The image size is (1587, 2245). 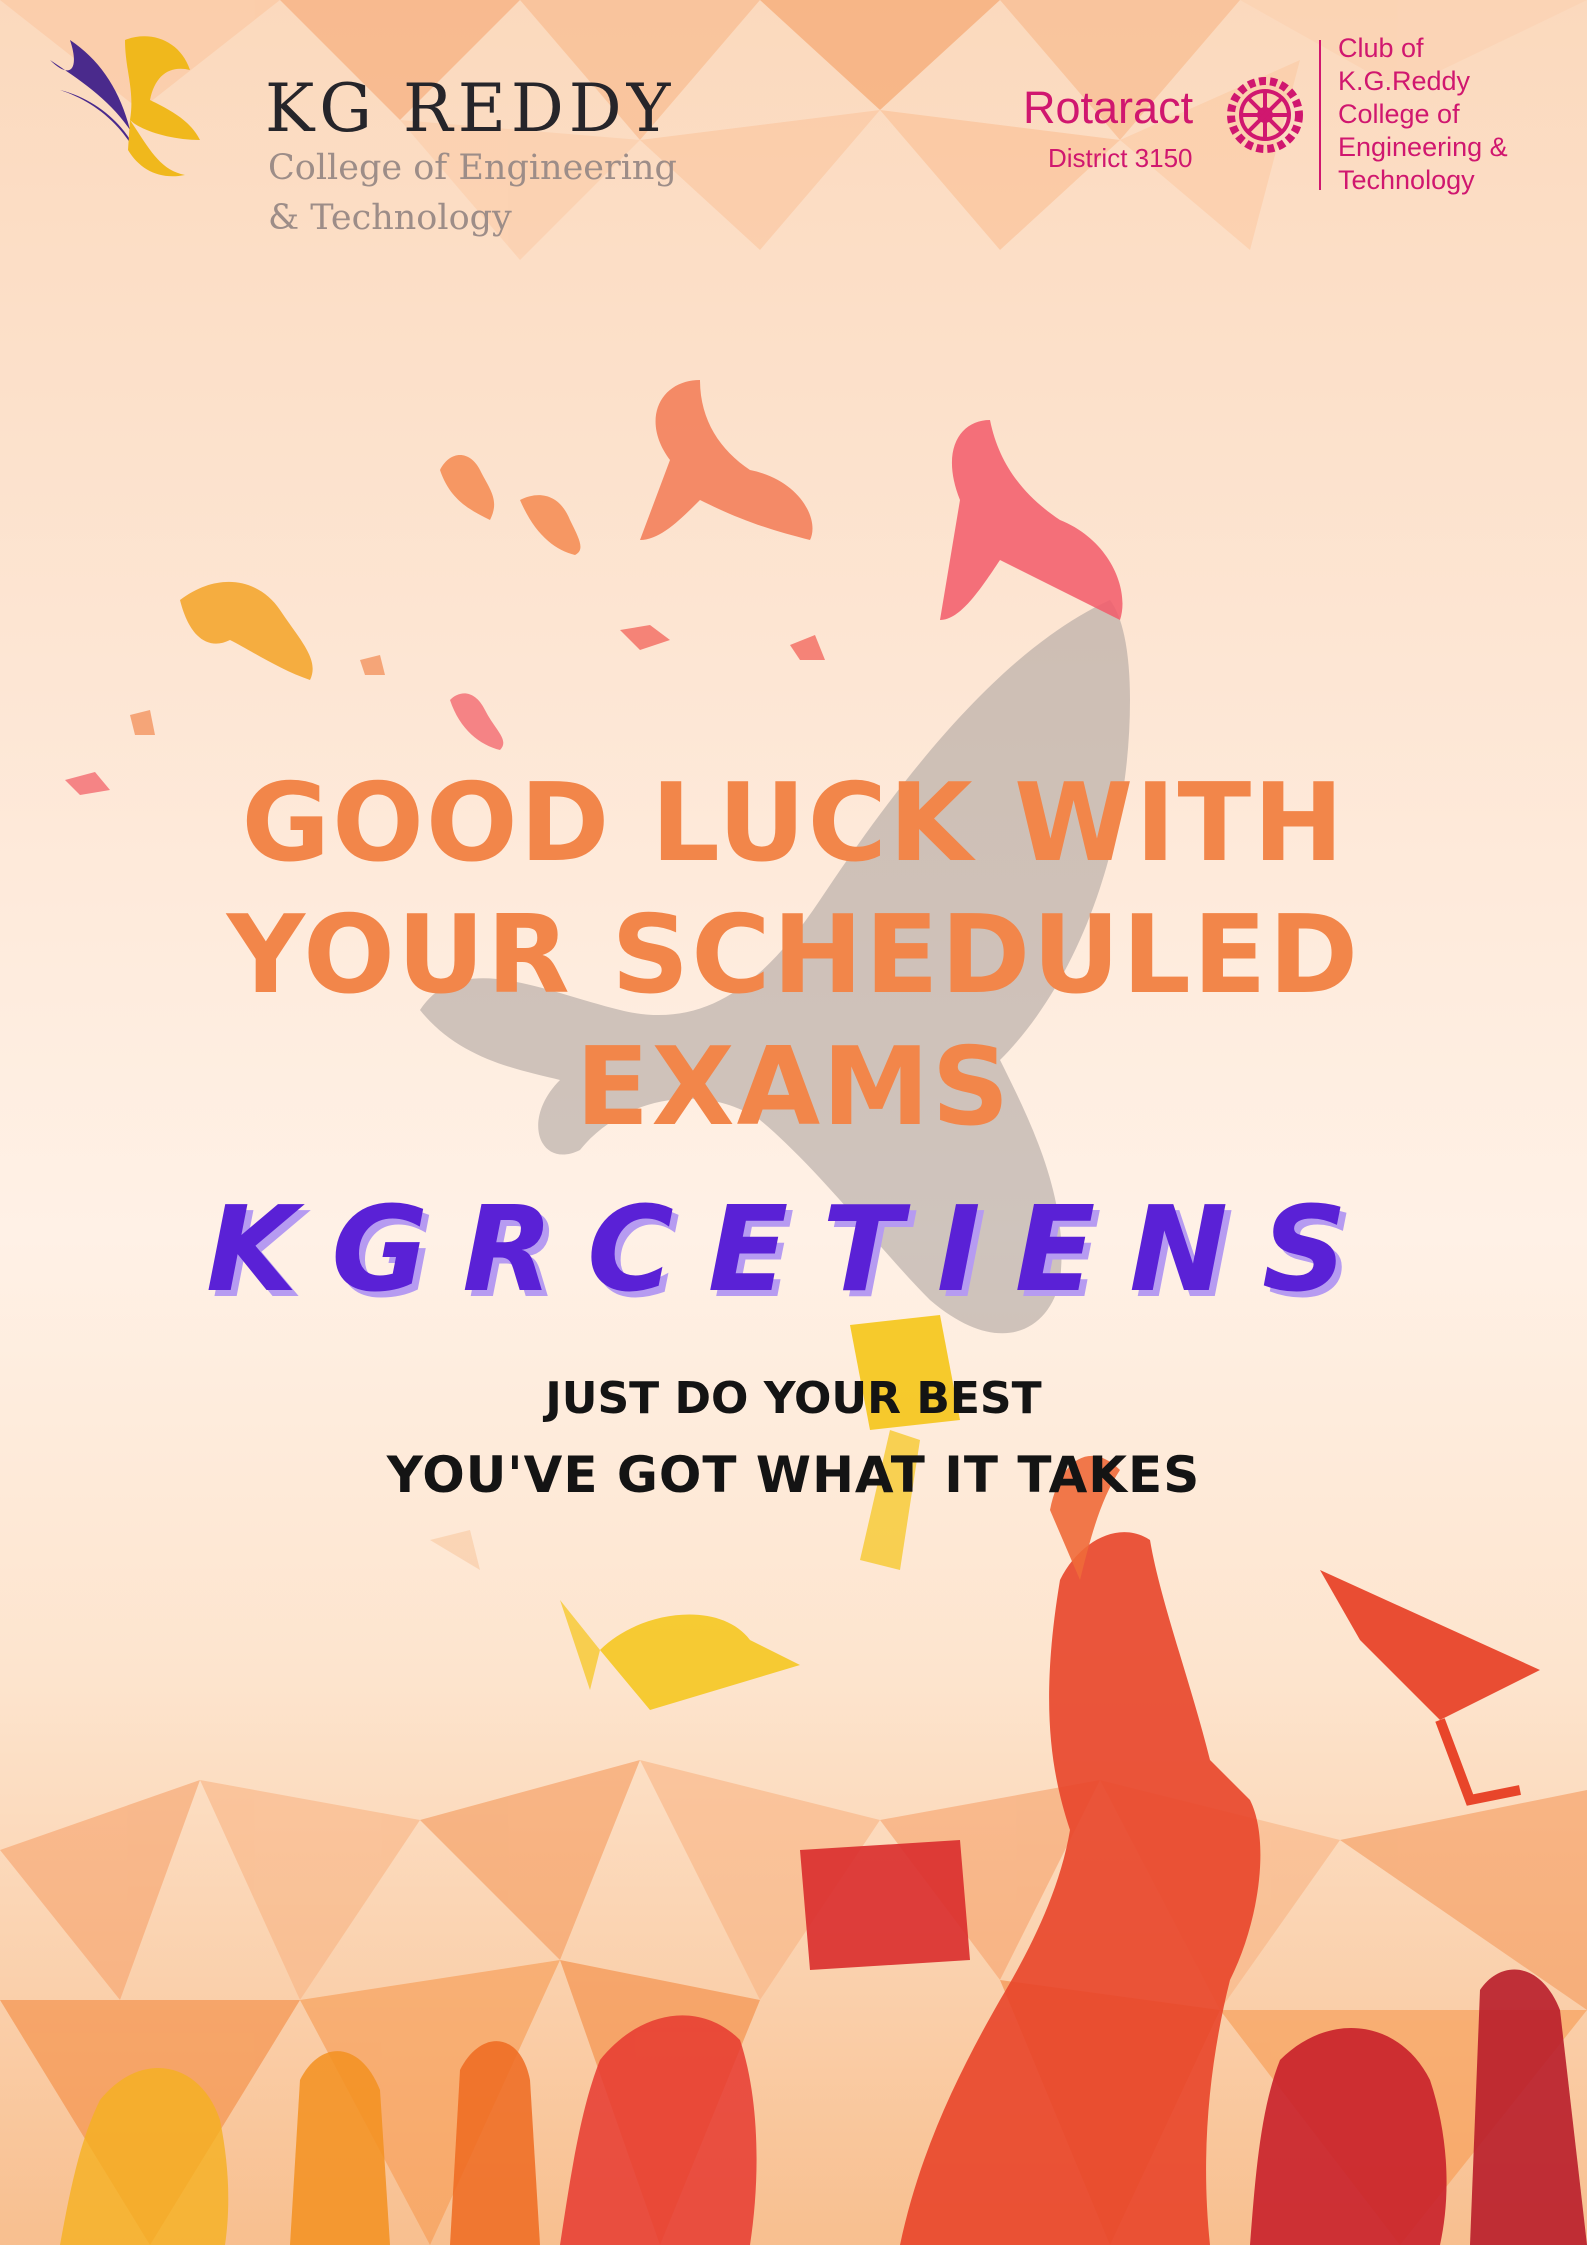 What do you see at coordinates (1120, 158) in the screenshot?
I see `rotaract-district: District 3150` at bounding box center [1120, 158].